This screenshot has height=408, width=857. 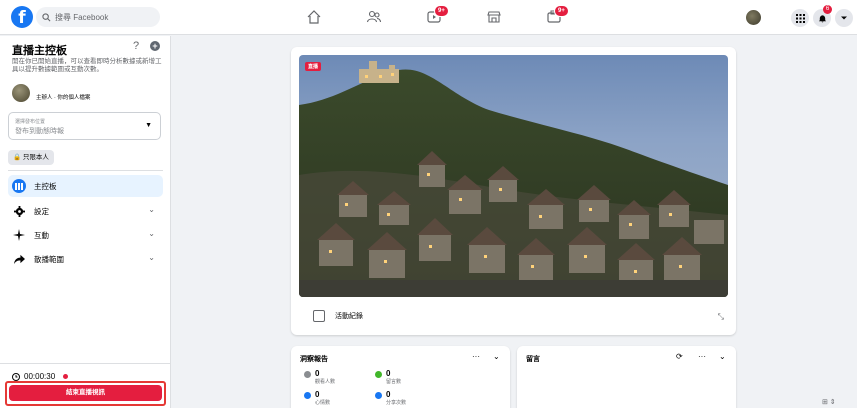 I want to click on insights-card: 洞察報告 ··· ⌄ 0 觀看人數 0 留言數 0 心情數 0 分享次數, so click(x=400, y=377).